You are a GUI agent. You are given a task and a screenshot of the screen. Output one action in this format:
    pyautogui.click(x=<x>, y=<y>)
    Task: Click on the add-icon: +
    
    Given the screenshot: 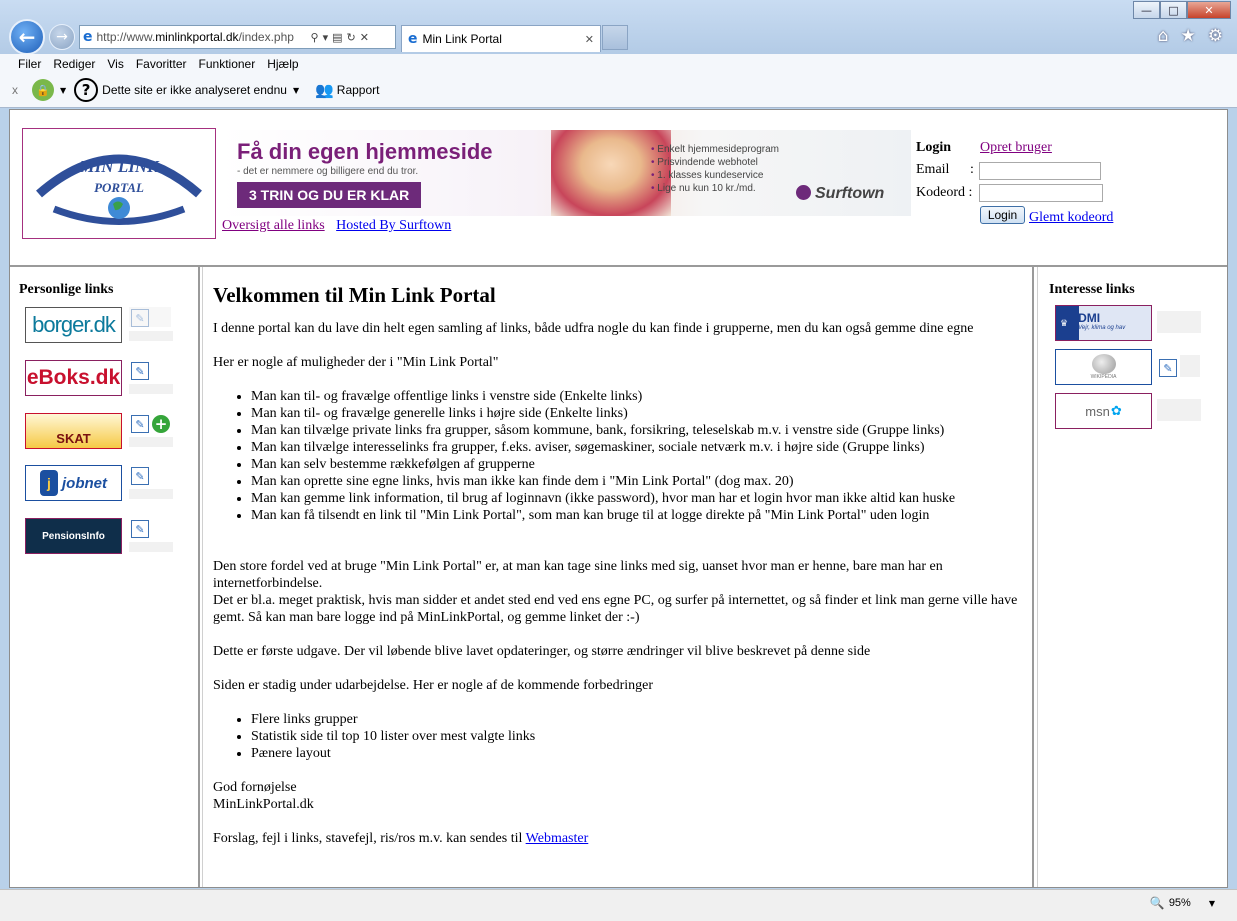 What is the action you would take?
    pyautogui.click(x=161, y=424)
    